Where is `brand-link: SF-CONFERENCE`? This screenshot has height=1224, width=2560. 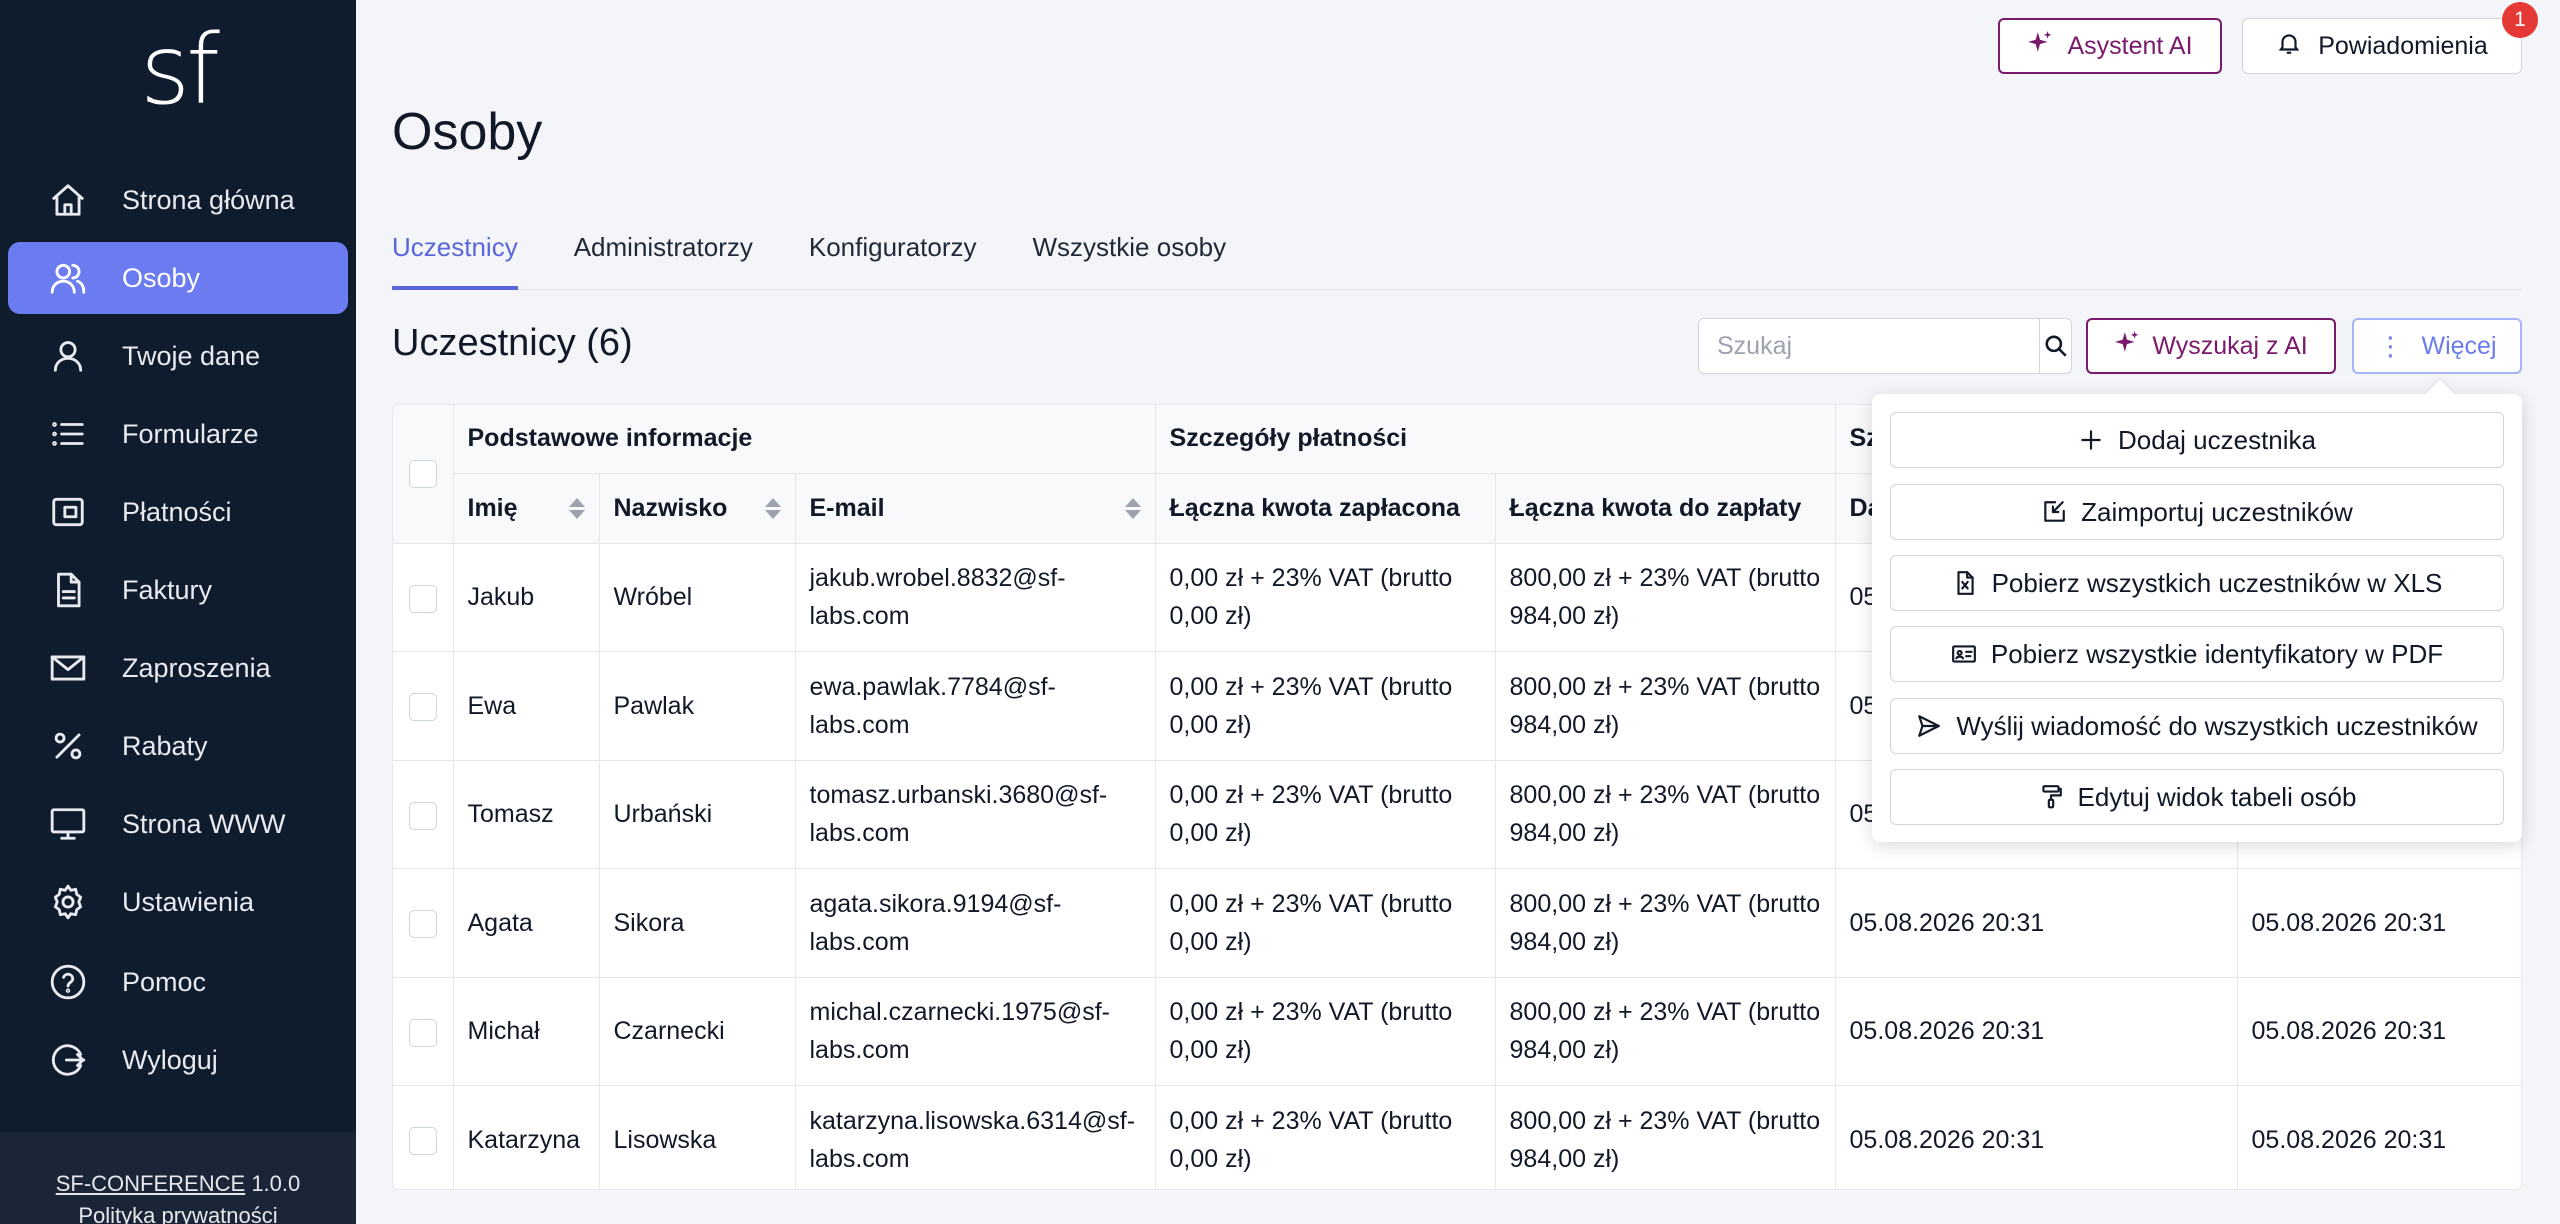
brand-link: SF-CONFERENCE is located at coordinates (150, 1183).